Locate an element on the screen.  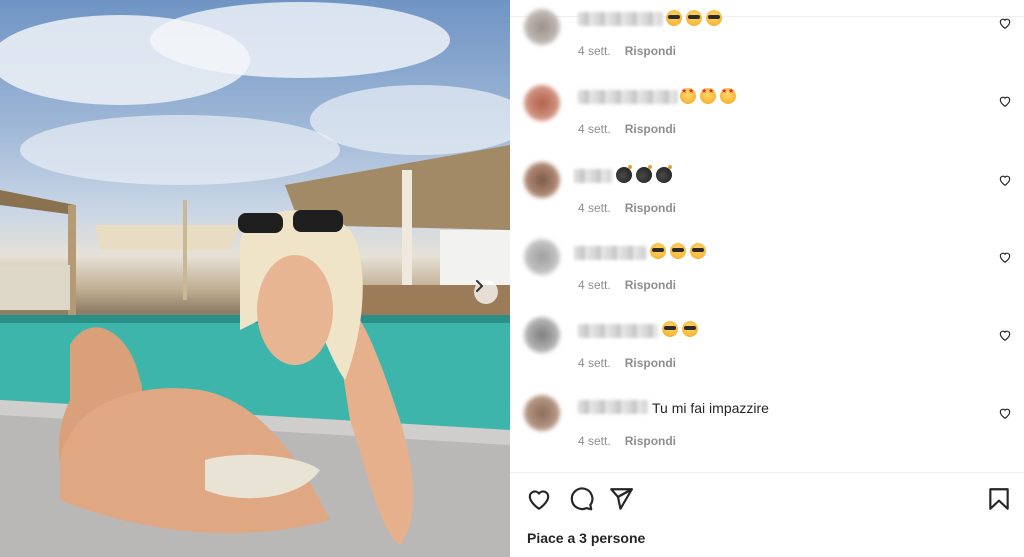
likes-count: Piace a 3 persone is located at coordinates (586, 538).